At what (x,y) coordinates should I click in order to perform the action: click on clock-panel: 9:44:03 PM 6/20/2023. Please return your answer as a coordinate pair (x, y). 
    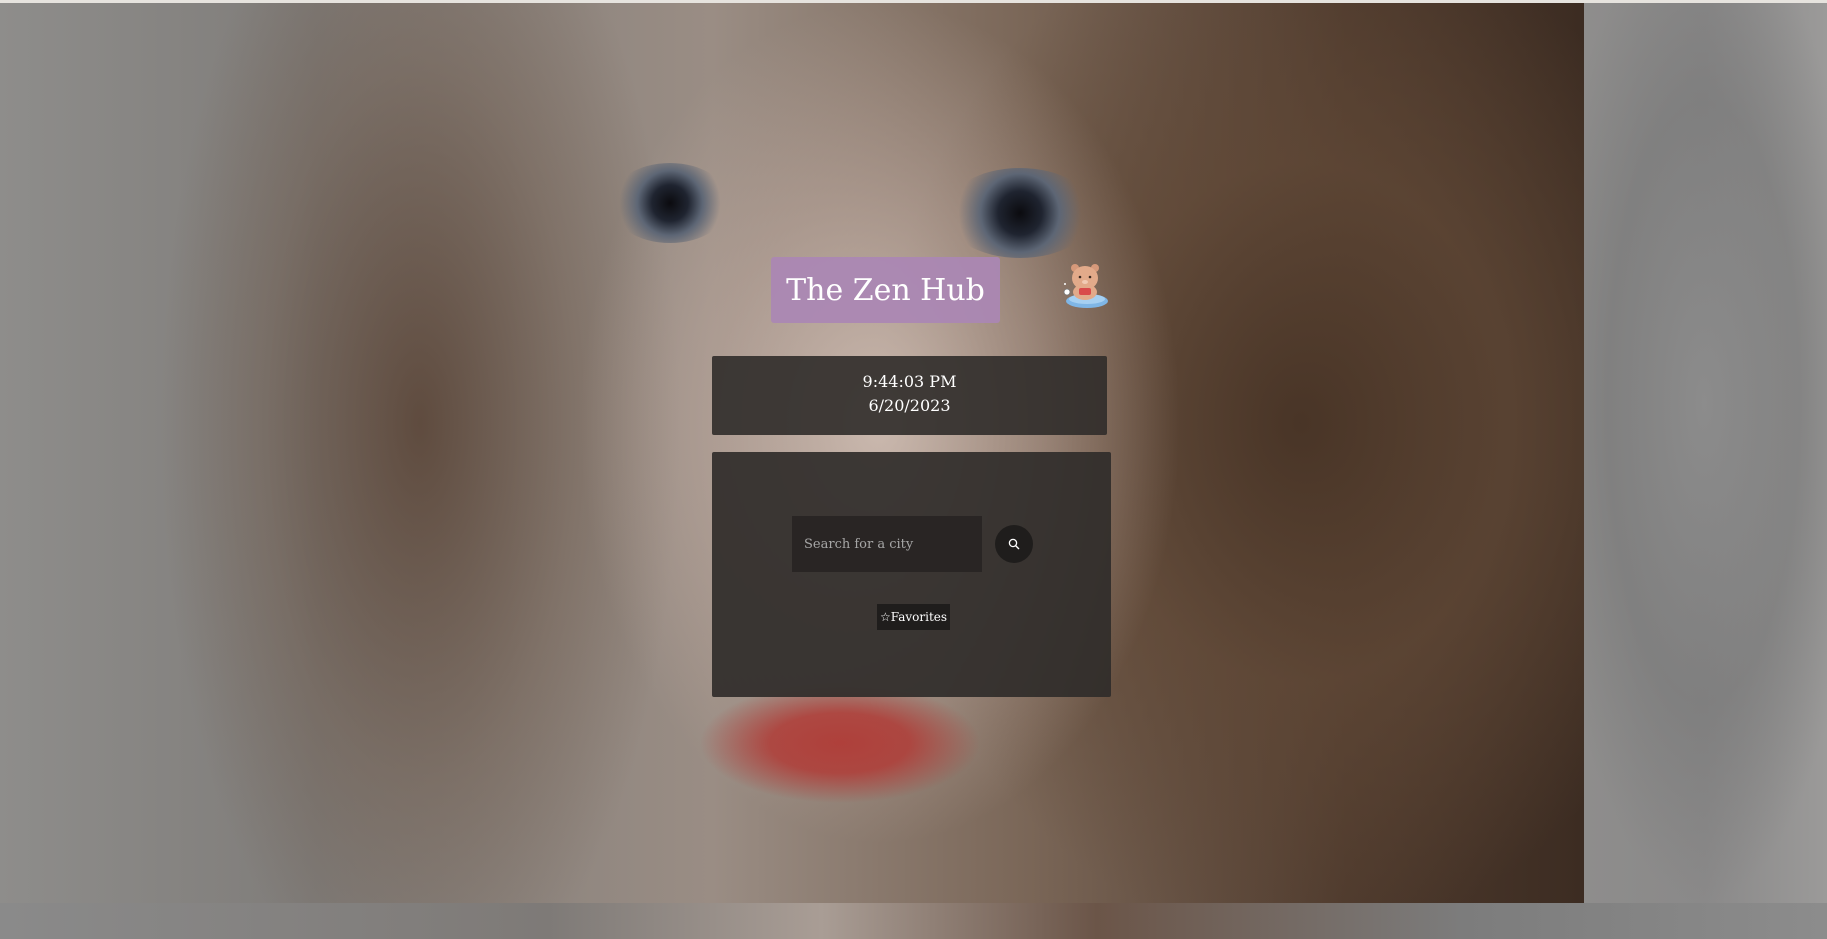
    Looking at the image, I should click on (909, 395).